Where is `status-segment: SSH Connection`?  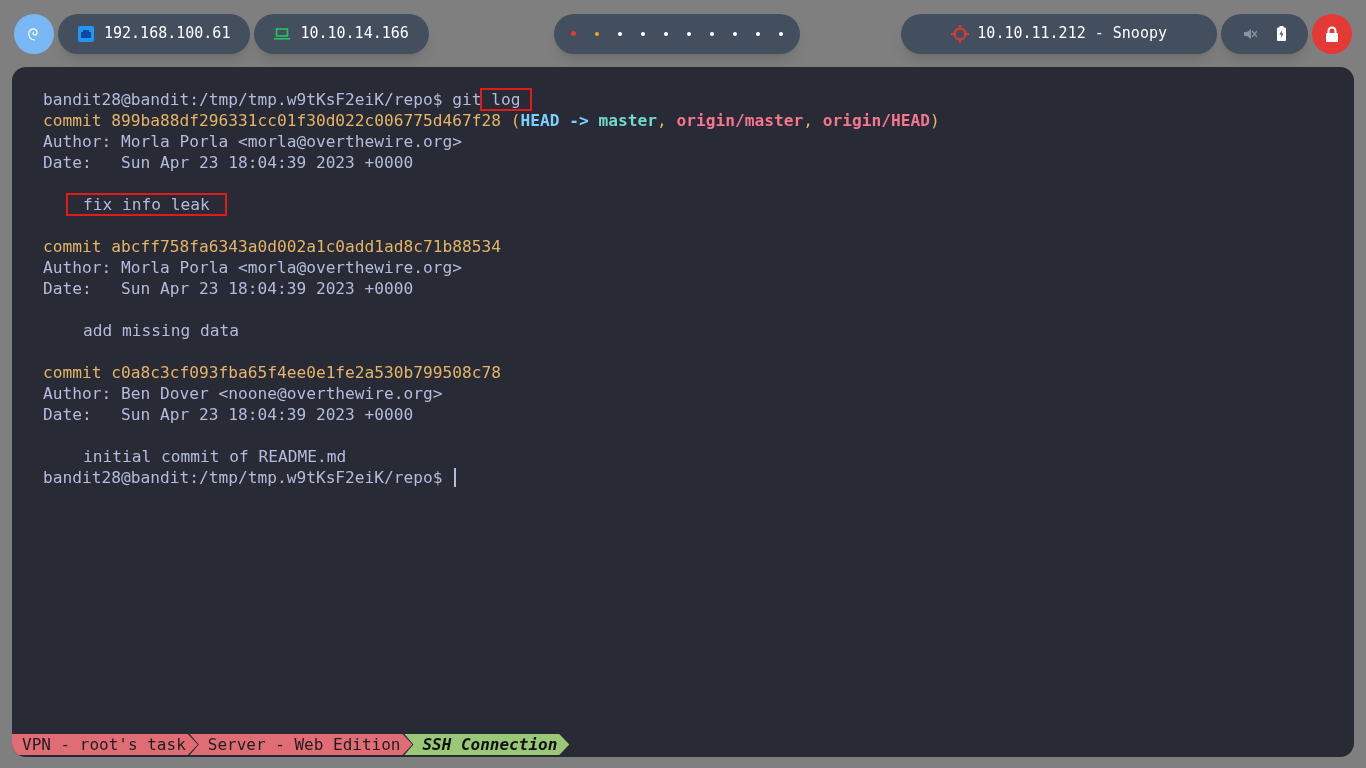 status-segment: SSH Connection is located at coordinates (487, 744).